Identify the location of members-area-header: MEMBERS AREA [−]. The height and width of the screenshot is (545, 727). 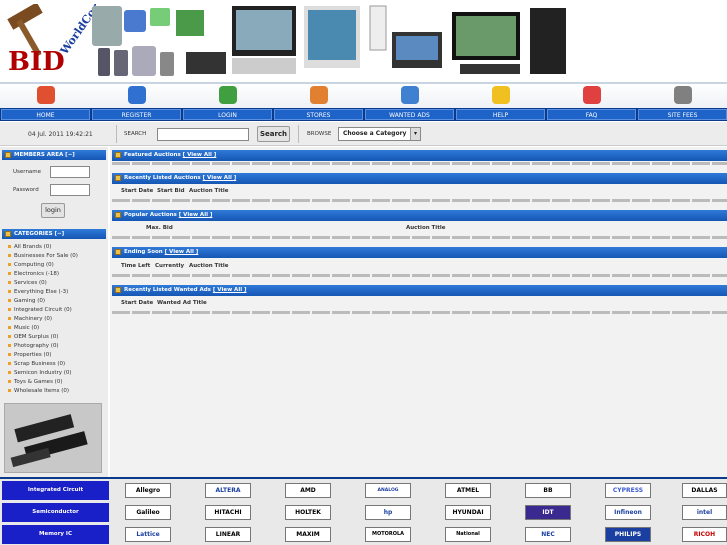
(54, 155).